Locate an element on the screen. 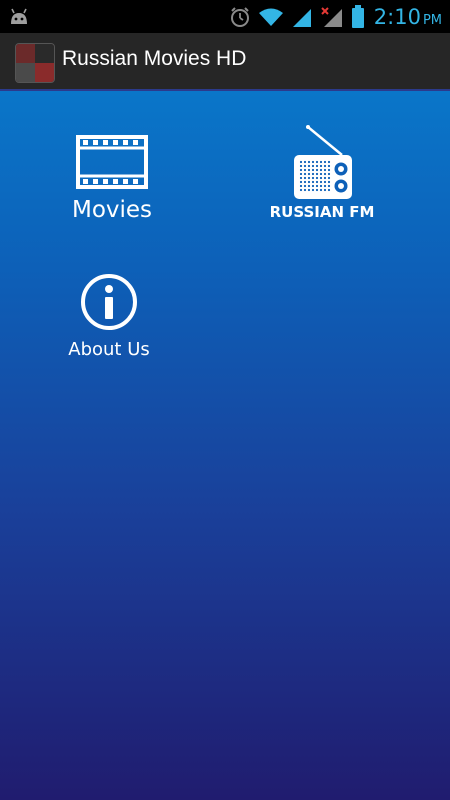 The width and height of the screenshot is (450, 800). action-bar: Russian Movies HD is located at coordinates (225, 62).